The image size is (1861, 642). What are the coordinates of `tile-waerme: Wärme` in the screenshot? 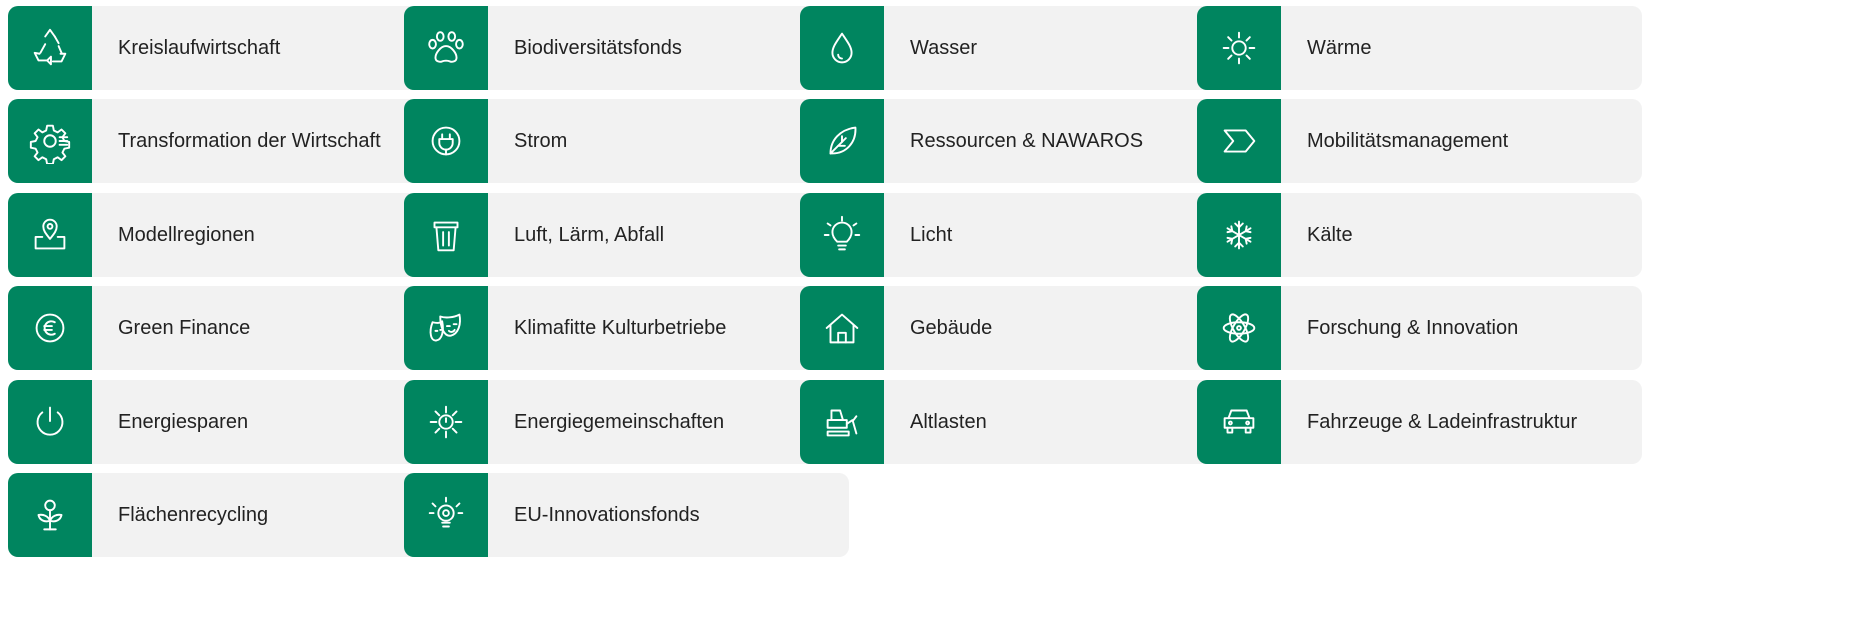 It's located at (1419, 48).